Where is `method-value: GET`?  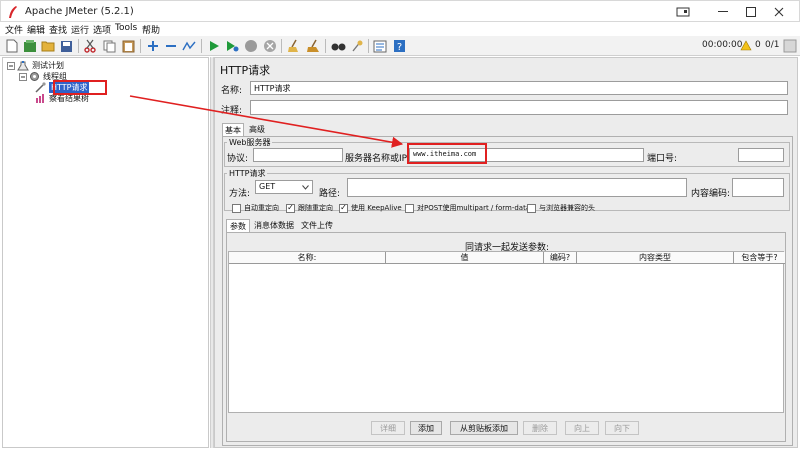
method-value: GET is located at coordinates (267, 186).